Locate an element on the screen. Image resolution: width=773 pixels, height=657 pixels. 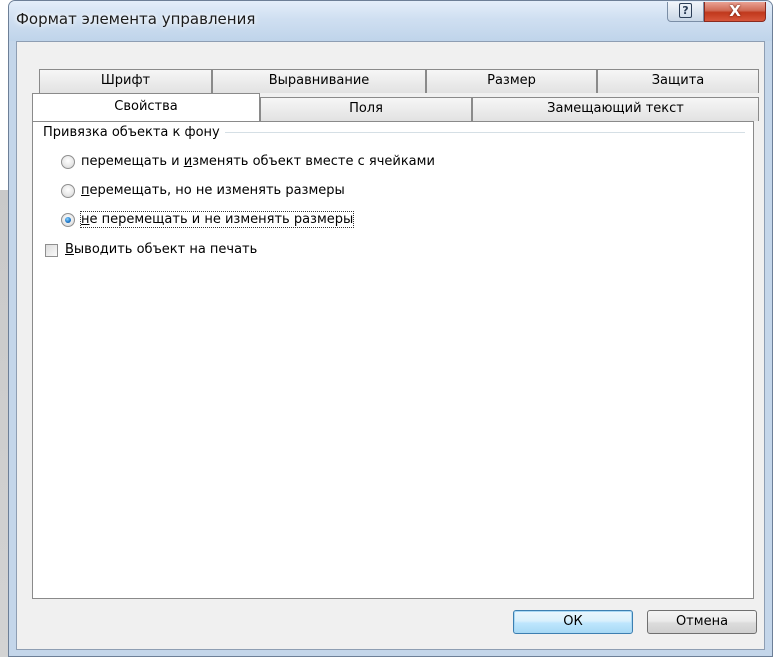
help-icon: ? is located at coordinates (685, 10).